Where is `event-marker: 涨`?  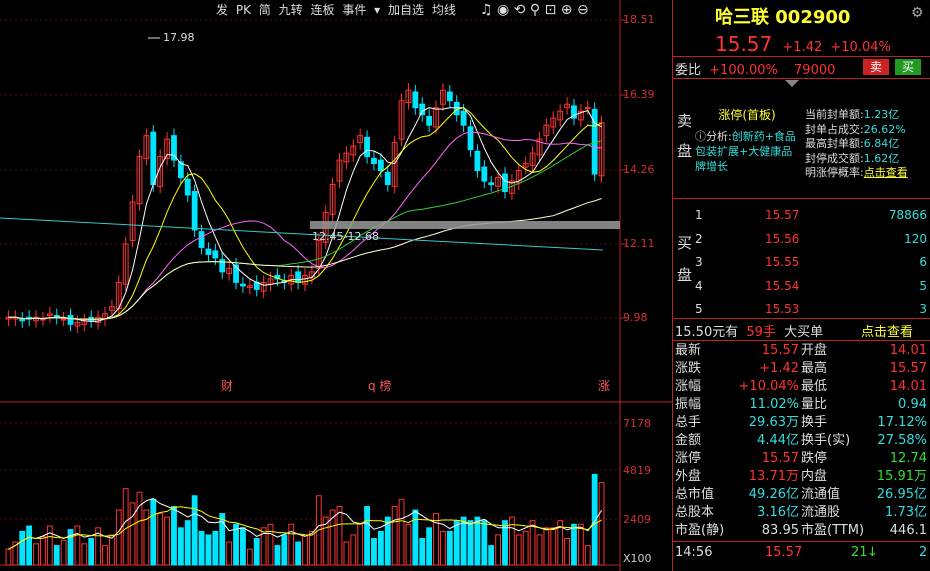
event-marker: 涨 is located at coordinates (604, 385).